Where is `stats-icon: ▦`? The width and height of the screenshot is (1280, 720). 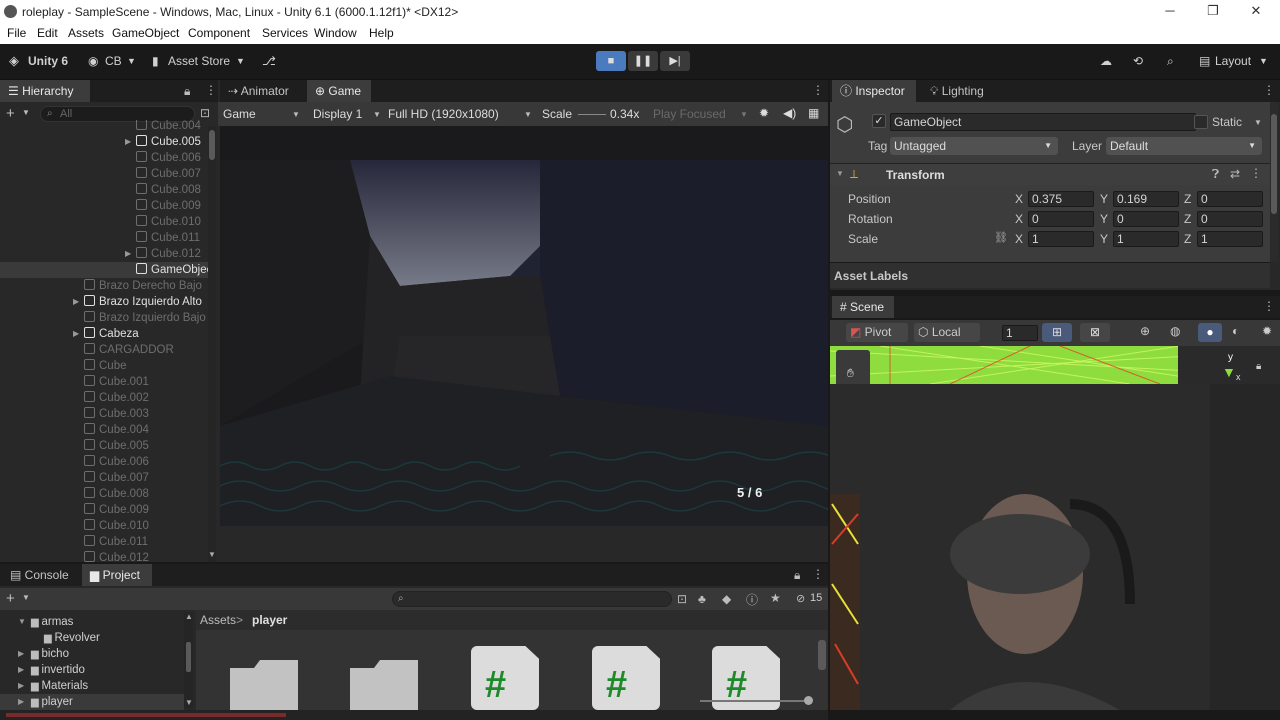 stats-icon: ▦ is located at coordinates (813, 113).